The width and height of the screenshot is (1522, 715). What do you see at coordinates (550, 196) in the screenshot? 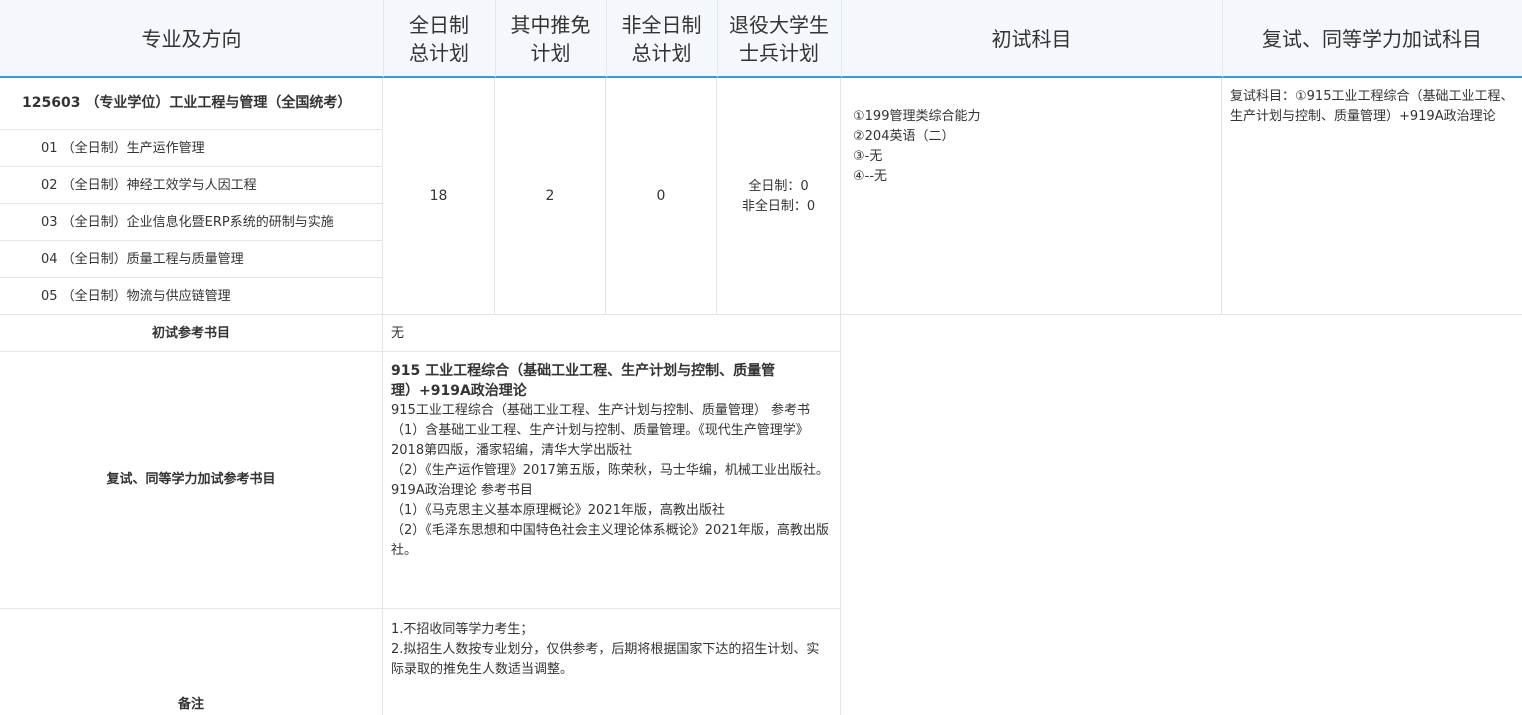
I see `exempt-plan-value: 2` at bounding box center [550, 196].